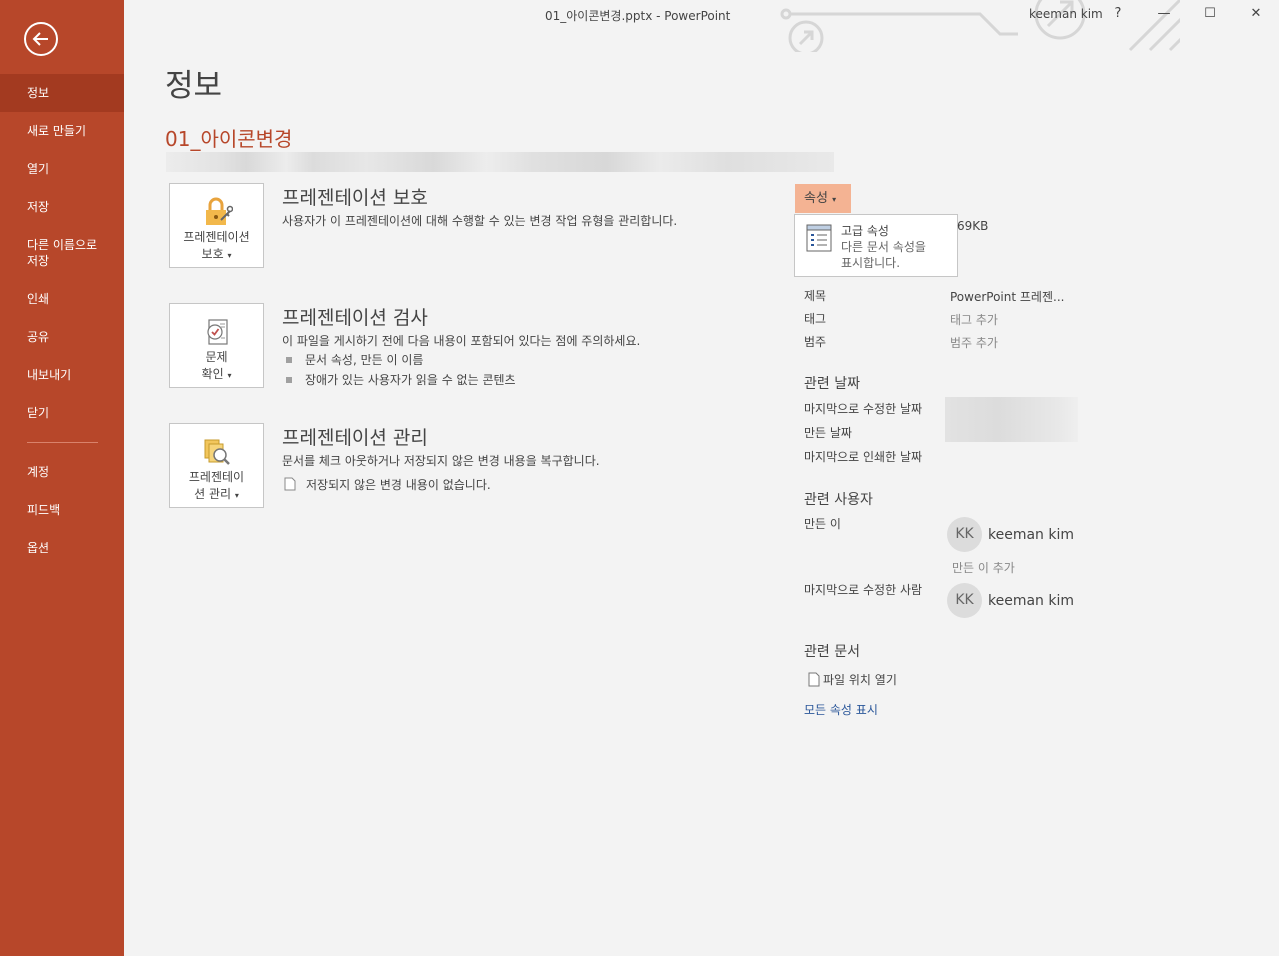 This screenshot has width=1279, height=956. I want to click on check-for-issues-button: 문제 확인 ▾, so click(216, 345).